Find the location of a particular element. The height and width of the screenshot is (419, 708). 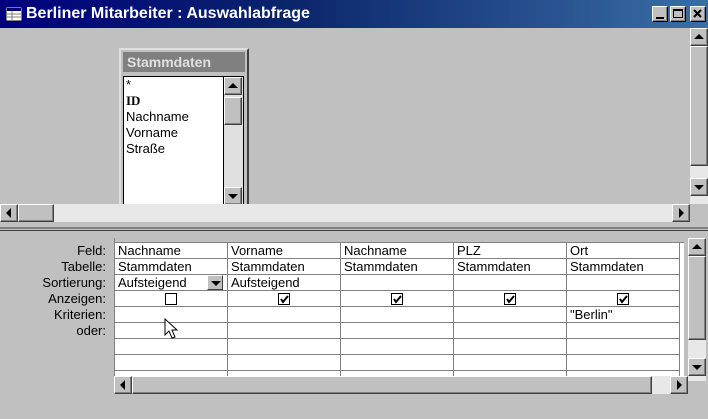

field-item: ID is located at coordinates (173, 101).